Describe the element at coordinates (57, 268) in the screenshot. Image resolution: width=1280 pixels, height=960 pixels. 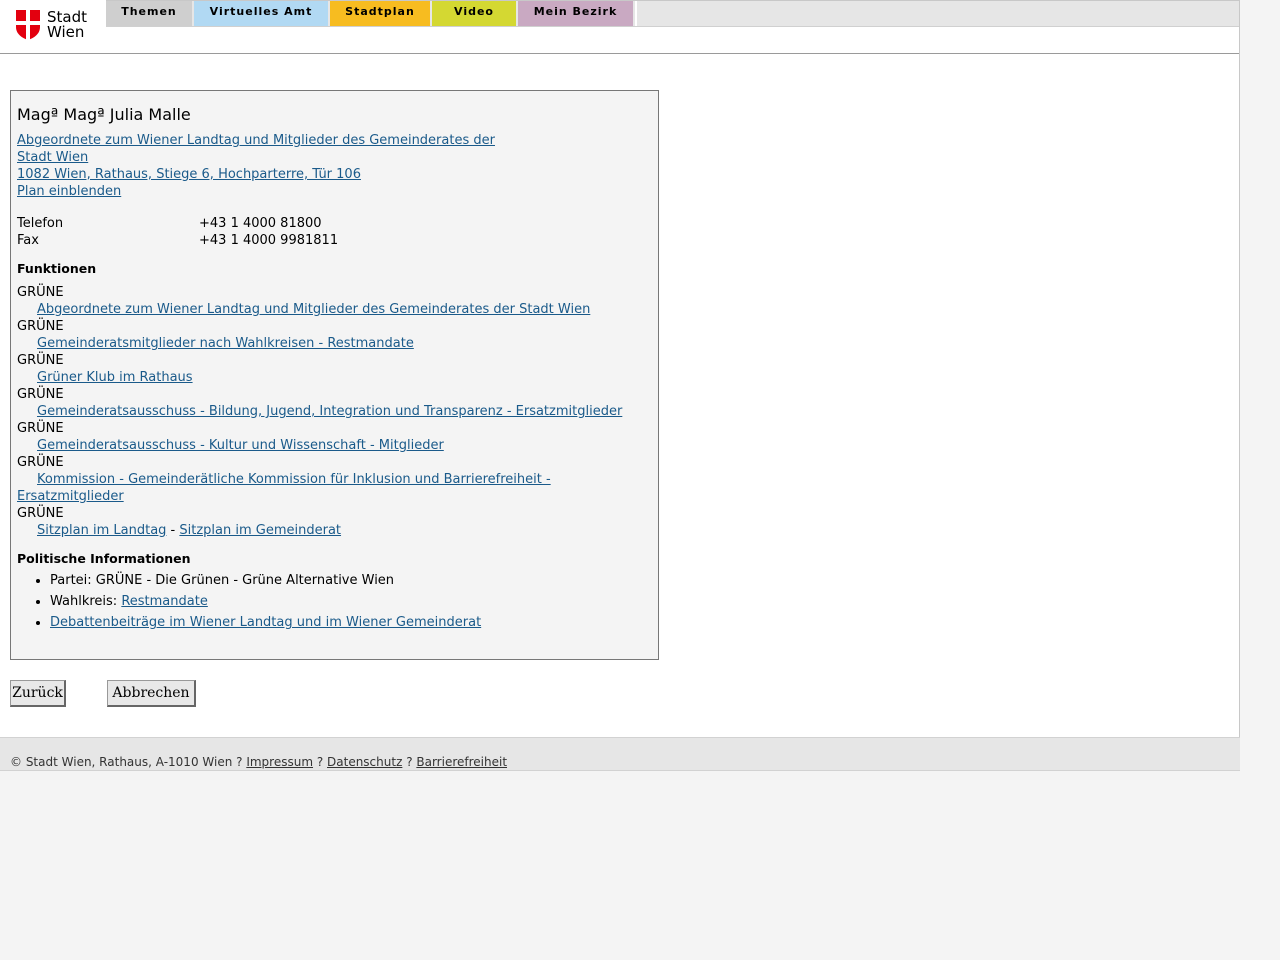
I see `functions-heading: Funktionen` at that location.